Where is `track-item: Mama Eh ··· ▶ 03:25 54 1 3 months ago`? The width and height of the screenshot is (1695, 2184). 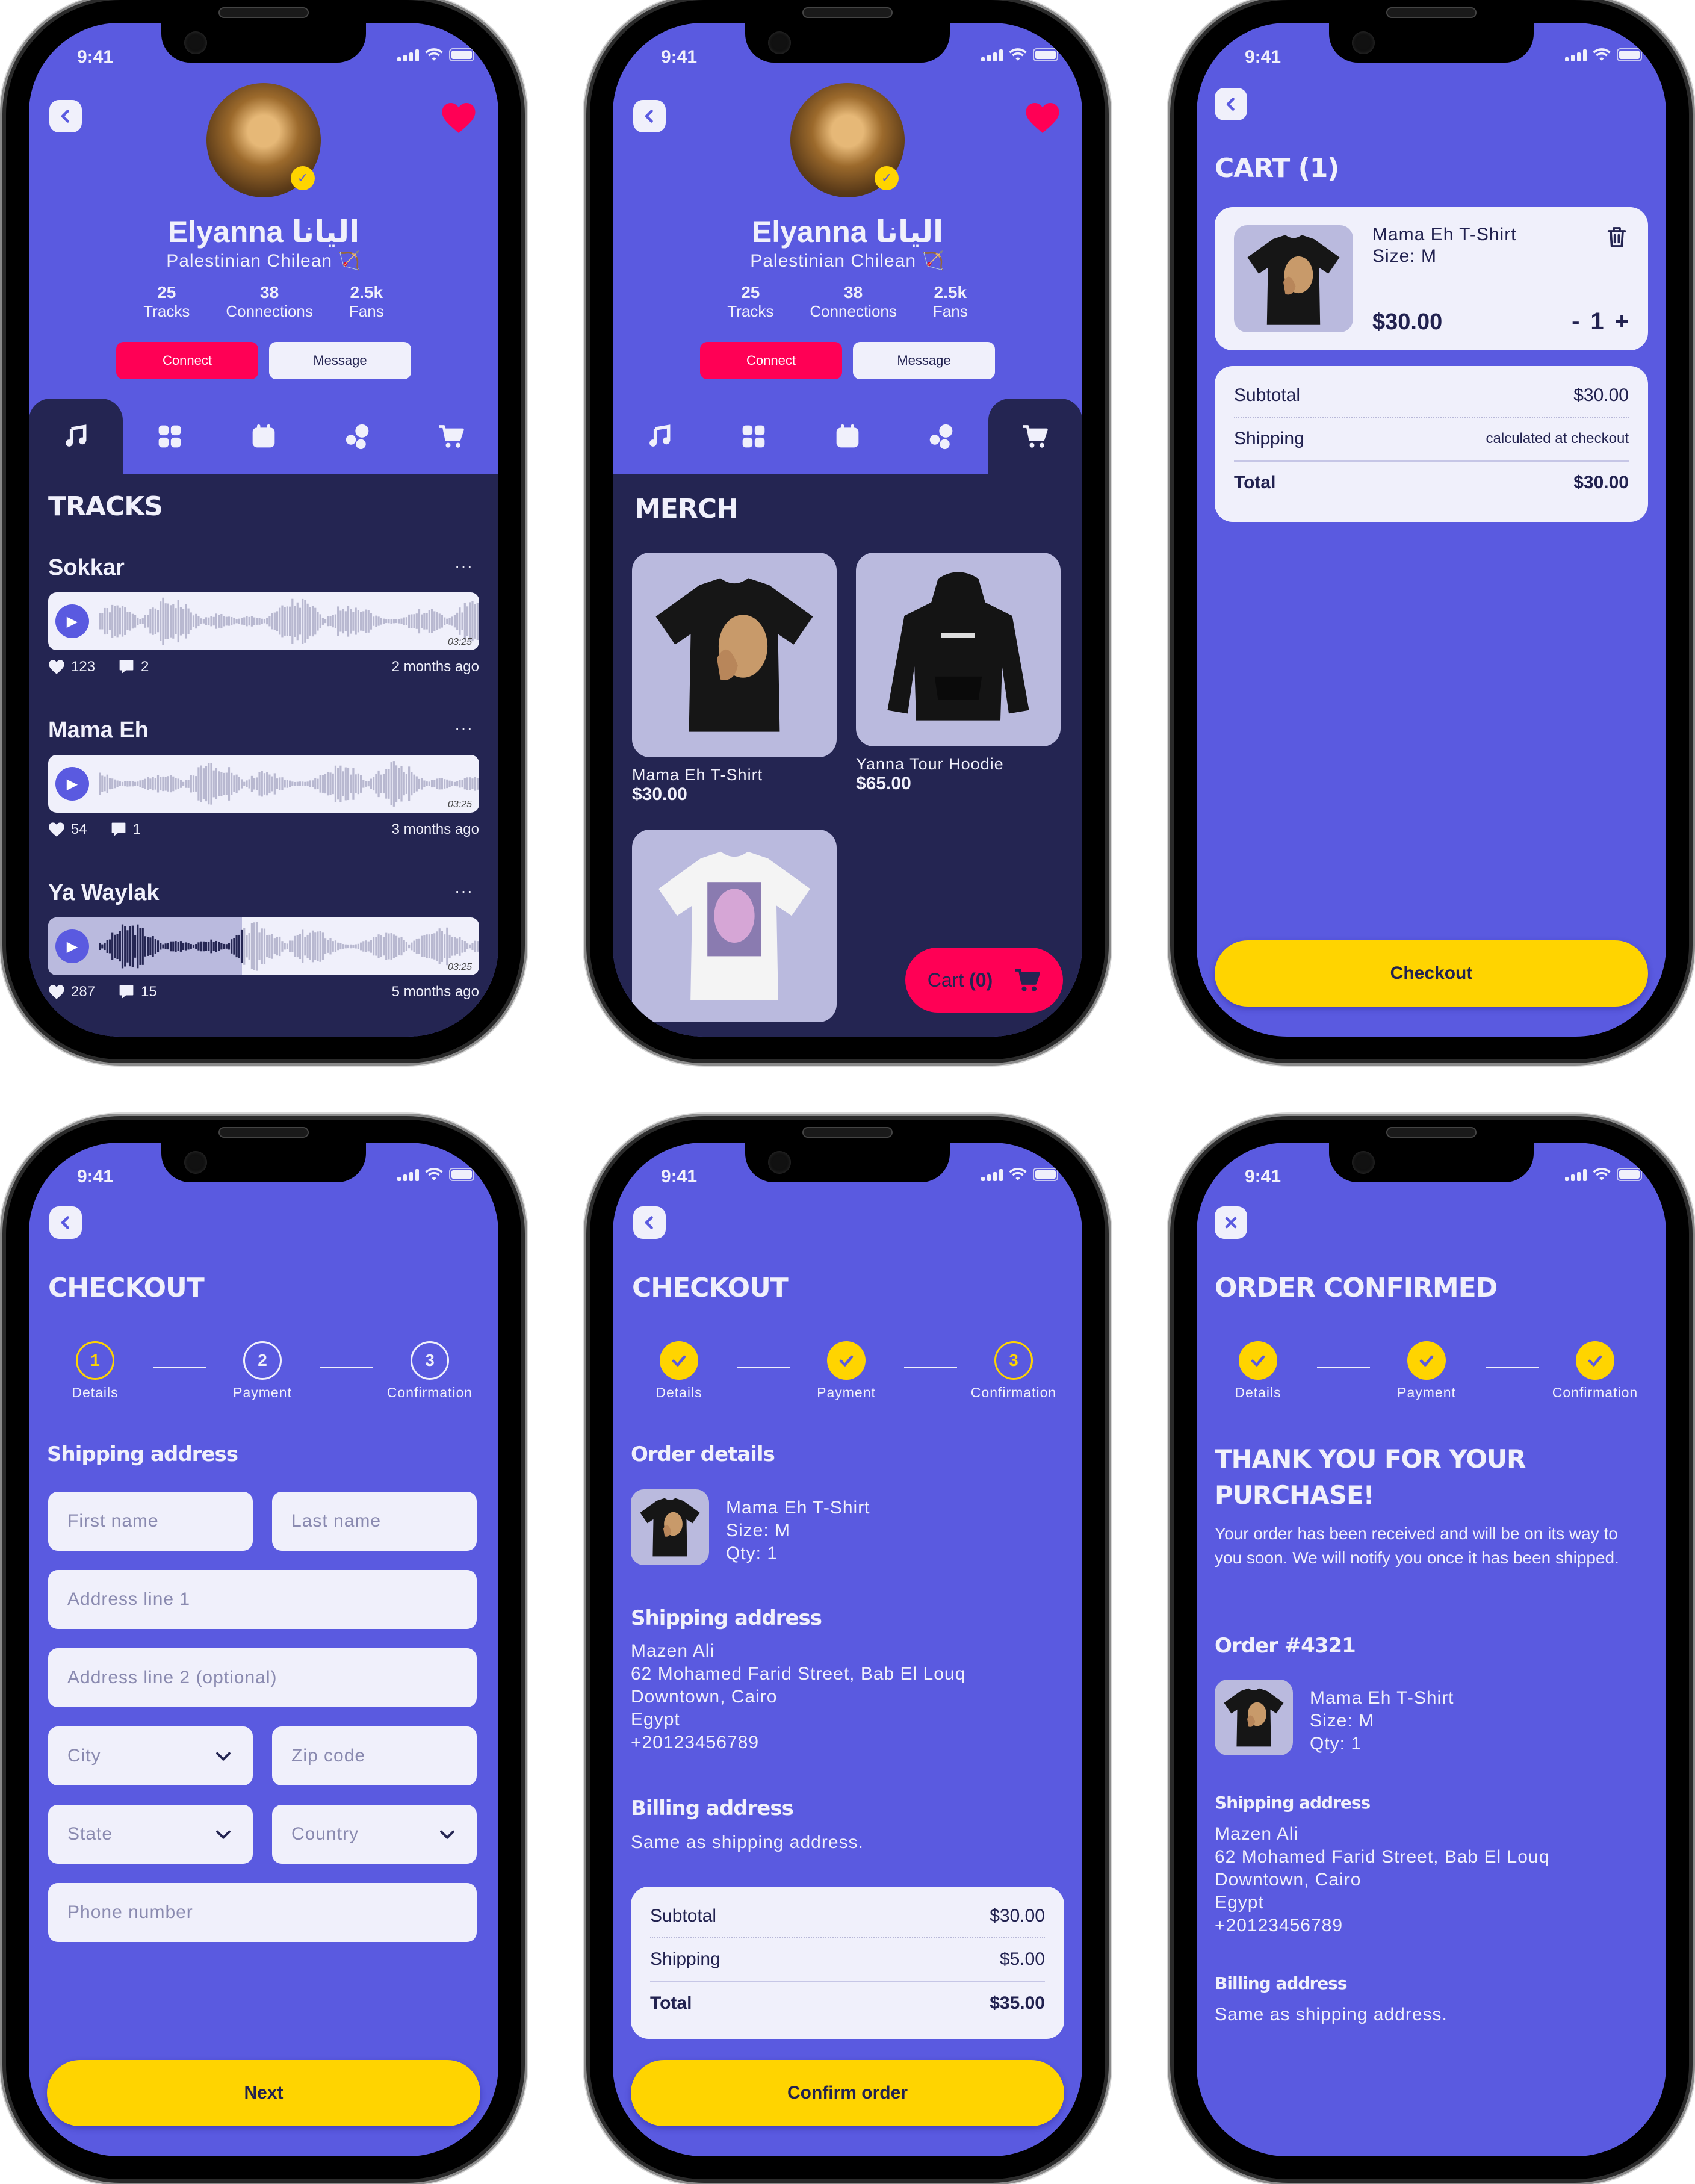 track-item: Mama Eh ··· ▶ 03:25 54 1 3 months ago is located at coordinates (263, 777).